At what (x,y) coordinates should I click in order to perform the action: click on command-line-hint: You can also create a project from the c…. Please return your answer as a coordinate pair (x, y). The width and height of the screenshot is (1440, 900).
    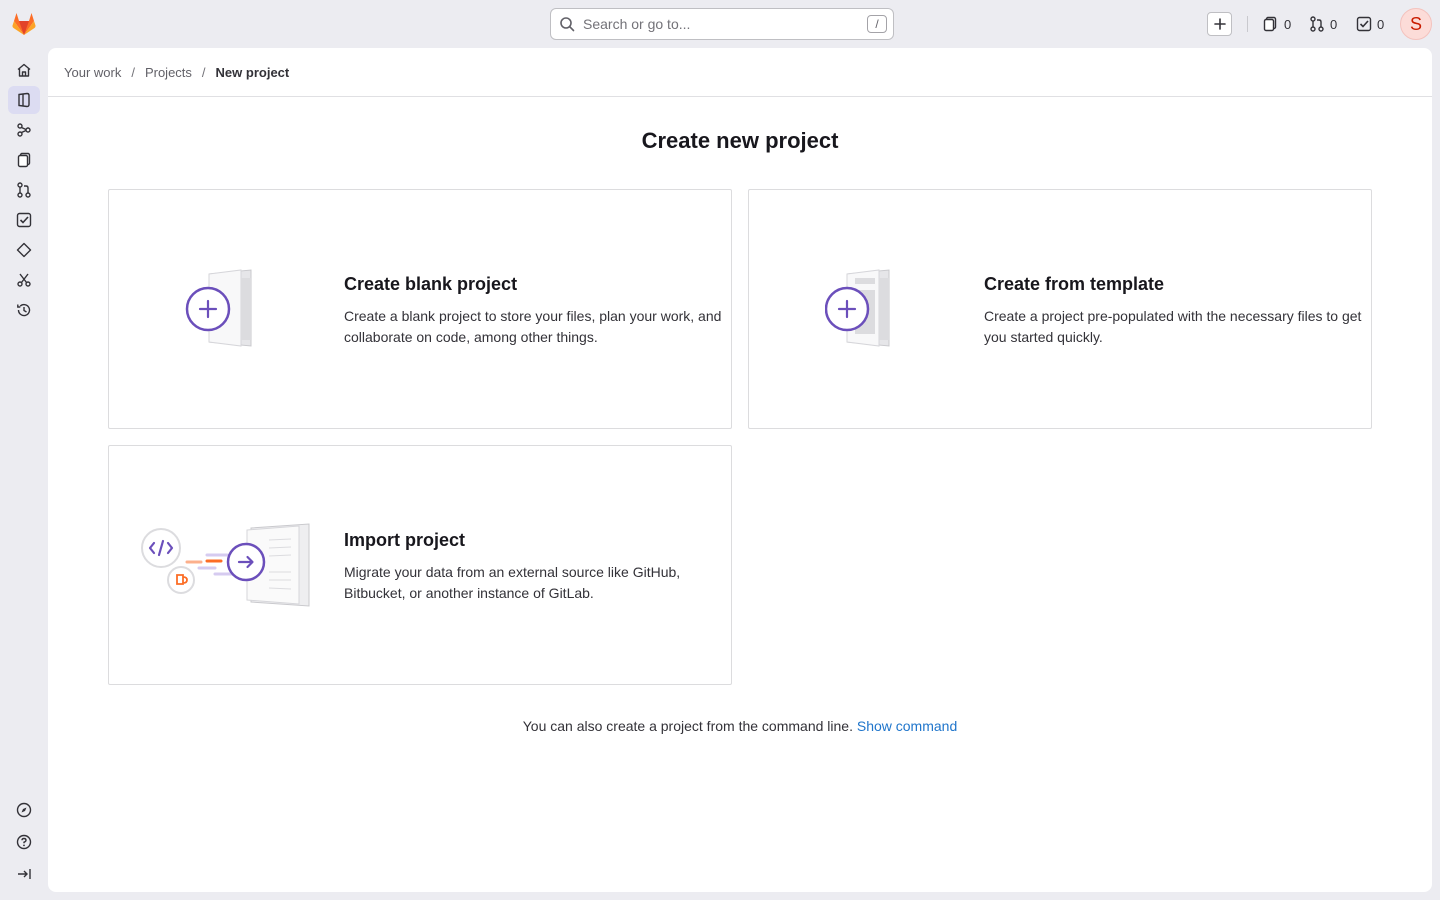
    Looking at the image, I should click on (740, 726).